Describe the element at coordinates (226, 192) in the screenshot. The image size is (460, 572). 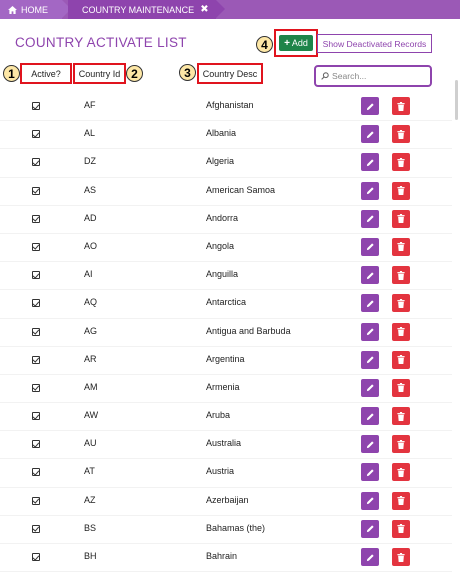
I see `table-row: AS American Samoa` at that location.